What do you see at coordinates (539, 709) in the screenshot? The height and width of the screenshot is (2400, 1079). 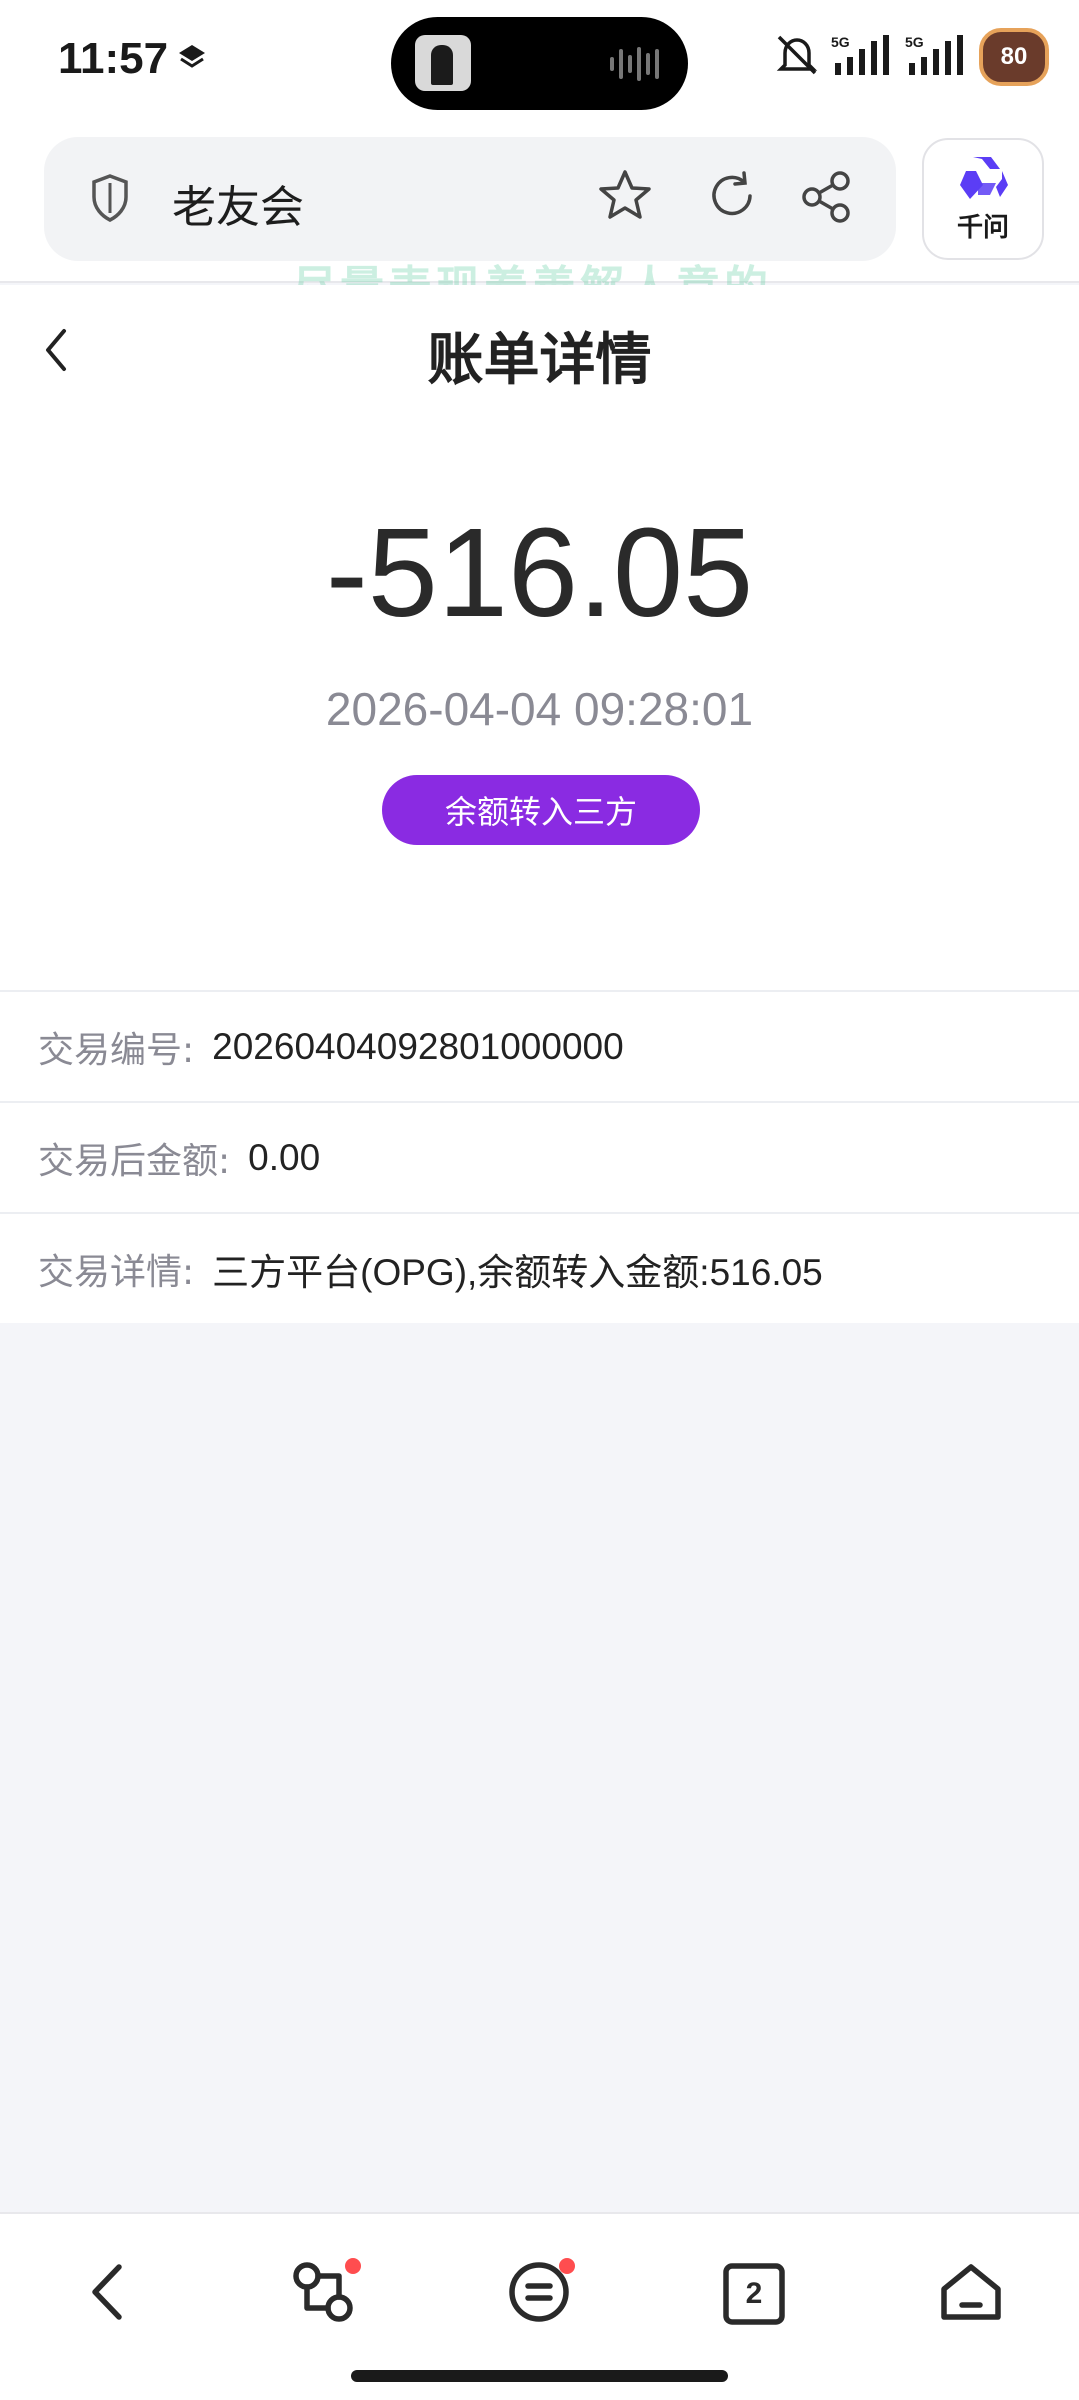 I see `transaction-datetime: 2026-04-04 09:28:01` at bounding box center [539, 709].